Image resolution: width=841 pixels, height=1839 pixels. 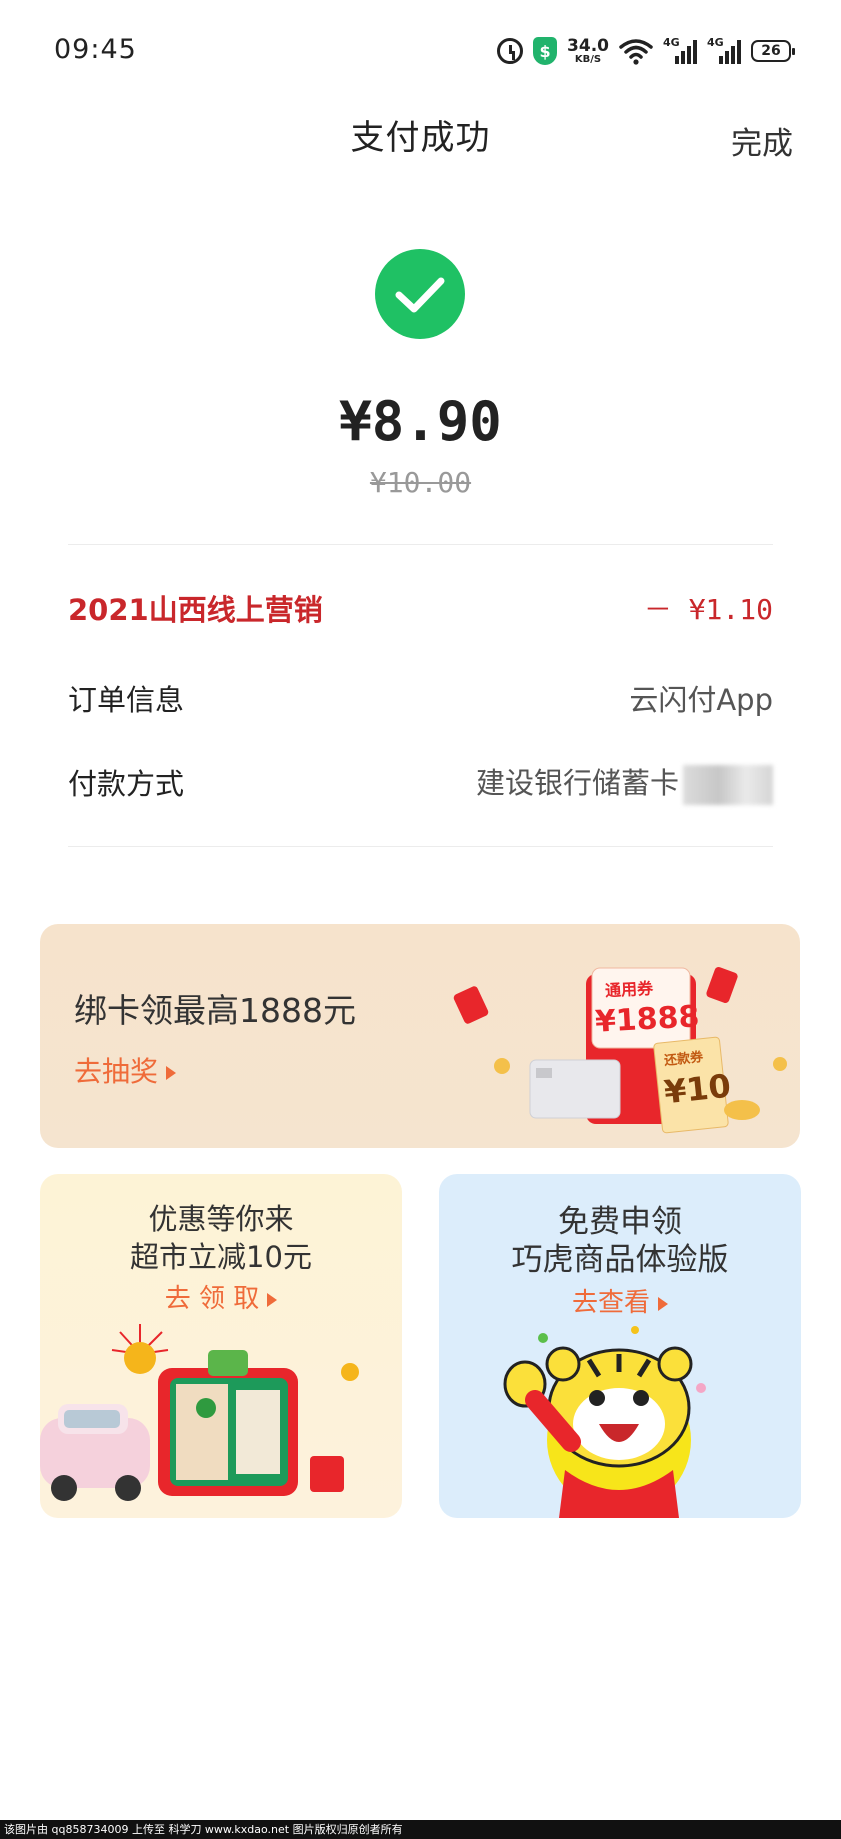 What do you see at coordinates (697, 1089) in the screenshot?
I see `voucher-value: ¥10` at bounding box center [697, 1089].